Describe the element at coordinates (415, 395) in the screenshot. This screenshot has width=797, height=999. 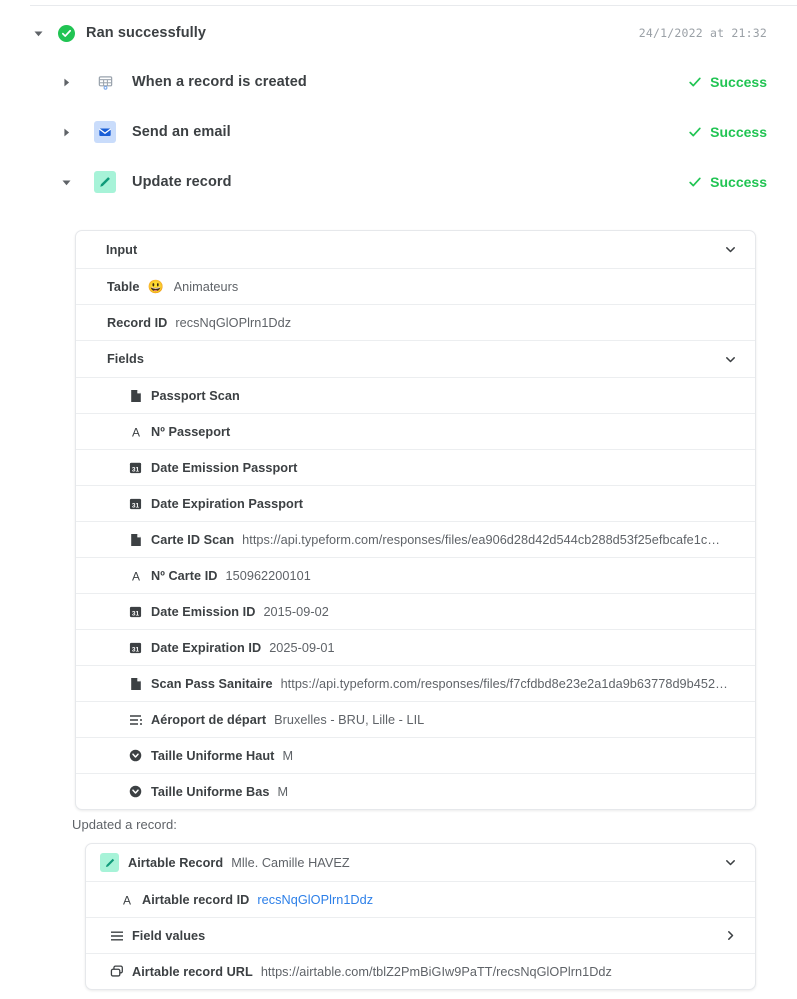
I see `field-row: Passport Scan` at that location.